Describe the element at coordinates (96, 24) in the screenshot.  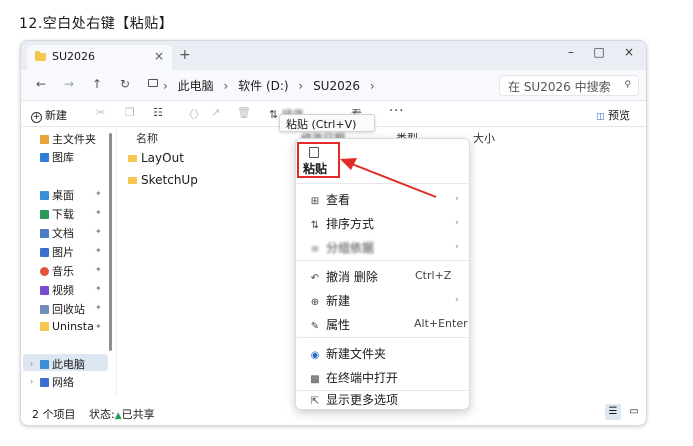
I see `tutorial-caption: 12.空白处右键【粘贴】` at that location.